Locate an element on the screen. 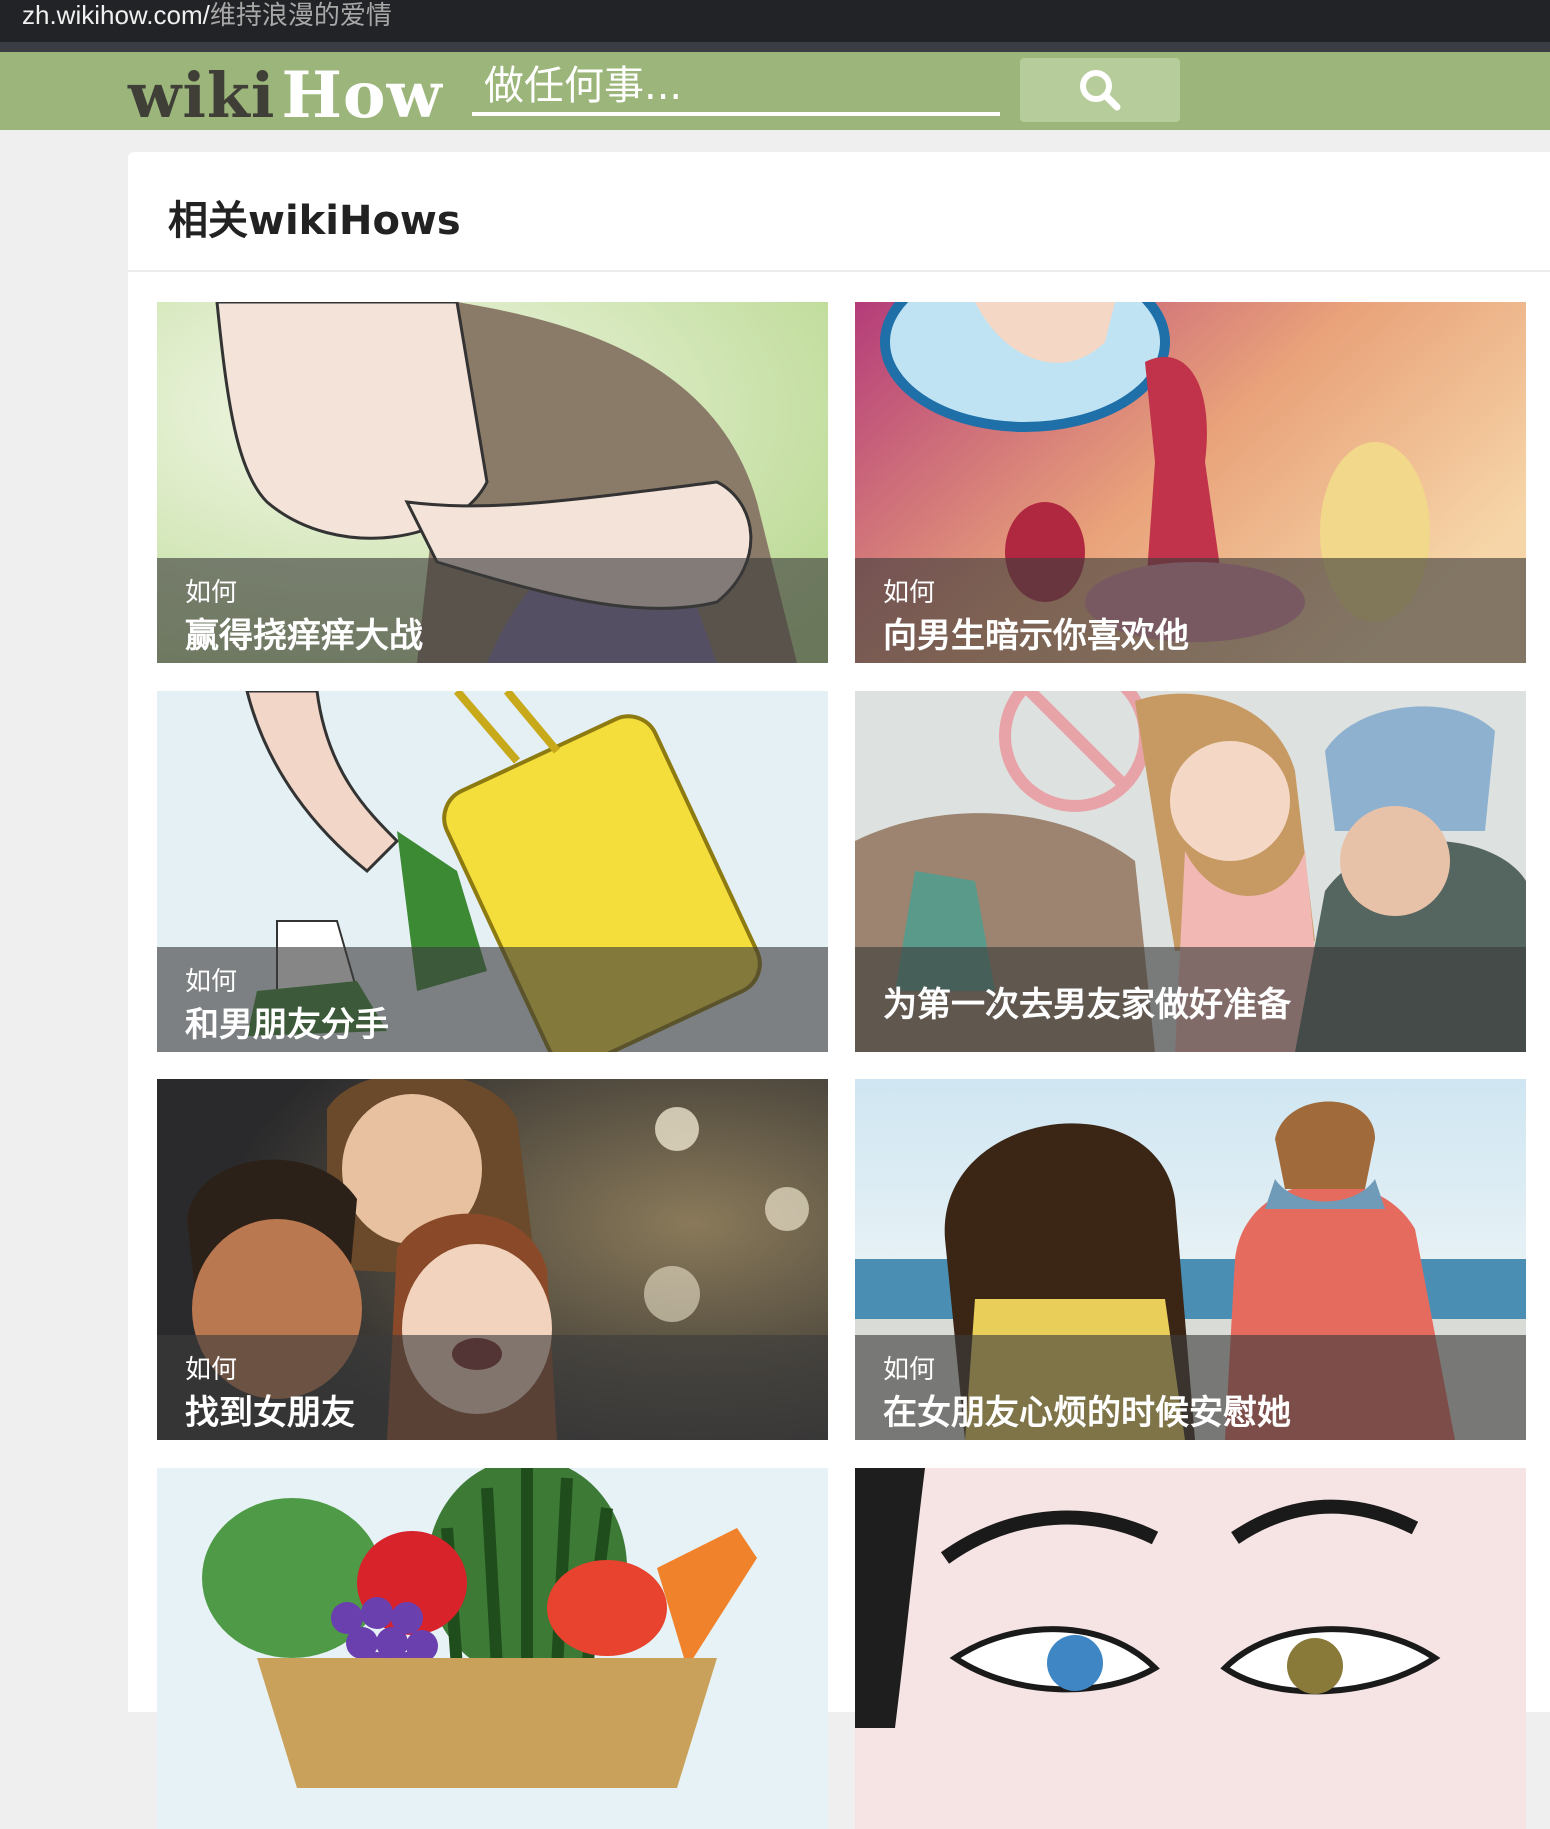 The height and width of the screenshot is (1829, 1550). site-header: wikiHow is located at coordinates (775, 92).